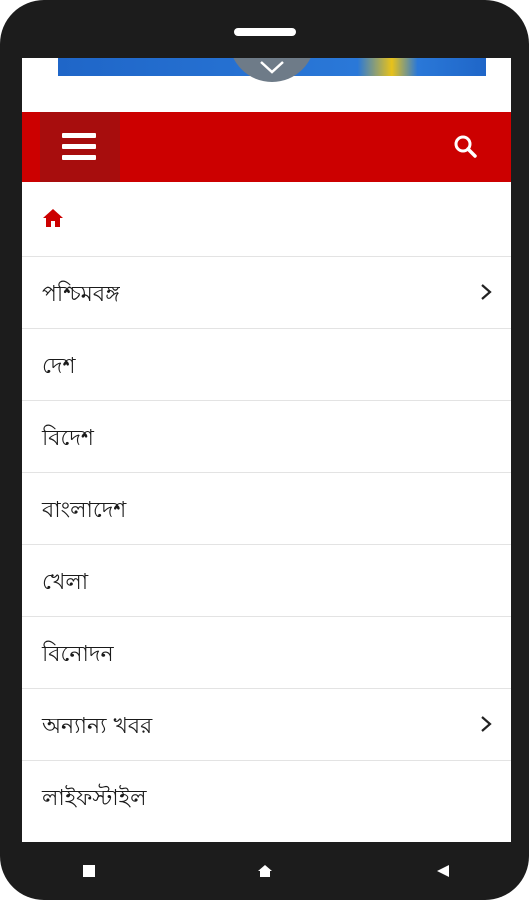 The height and width of the screenshot is (900, 529). I want to click on menu-item-label: পশ্চিমবঙ্গ, so click(81, 294).